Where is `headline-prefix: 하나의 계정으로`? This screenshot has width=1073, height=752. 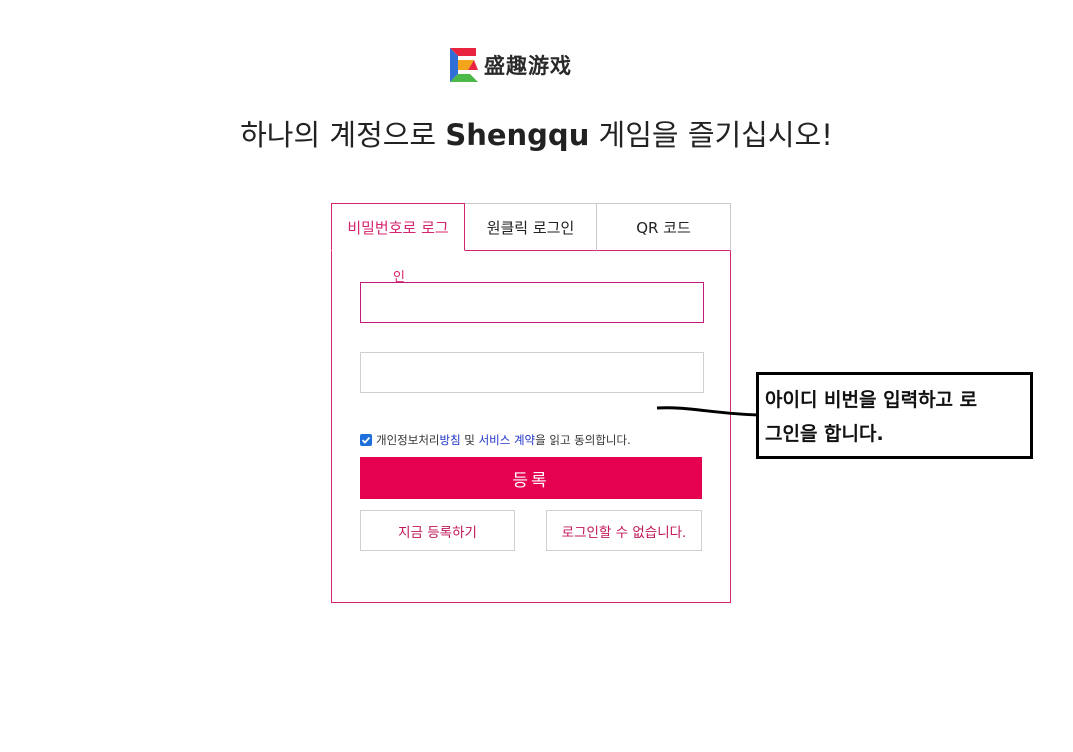 headline-prefix: 하나의 계정으로 is located at coordinates (343, 135).